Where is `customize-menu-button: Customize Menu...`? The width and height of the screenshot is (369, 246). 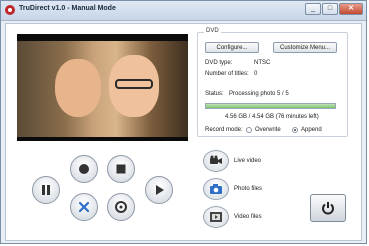 customize-menu-button: Customize Menu... is located at coordinates (305, 47).